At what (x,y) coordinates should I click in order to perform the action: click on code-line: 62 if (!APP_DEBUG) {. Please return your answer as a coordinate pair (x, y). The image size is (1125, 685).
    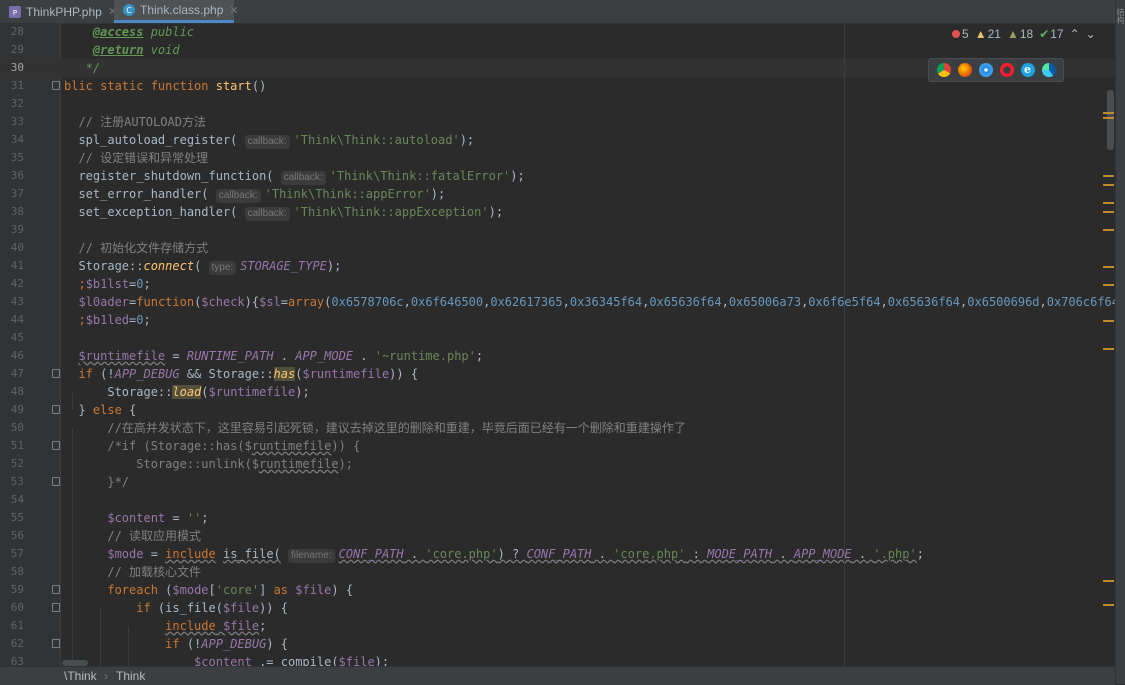
    Looking at the image, I should click on (557, 644).